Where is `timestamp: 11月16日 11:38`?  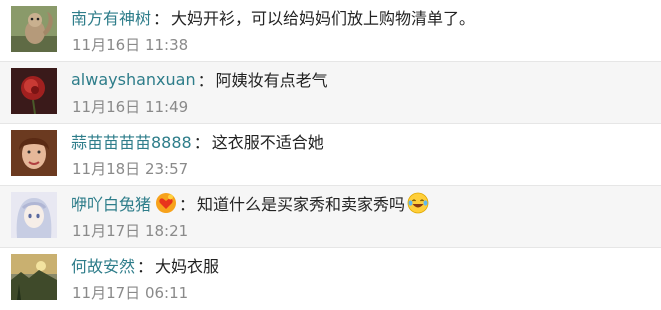 timestamp: 11月16日 11:38 is located at coordinates (130, 45).